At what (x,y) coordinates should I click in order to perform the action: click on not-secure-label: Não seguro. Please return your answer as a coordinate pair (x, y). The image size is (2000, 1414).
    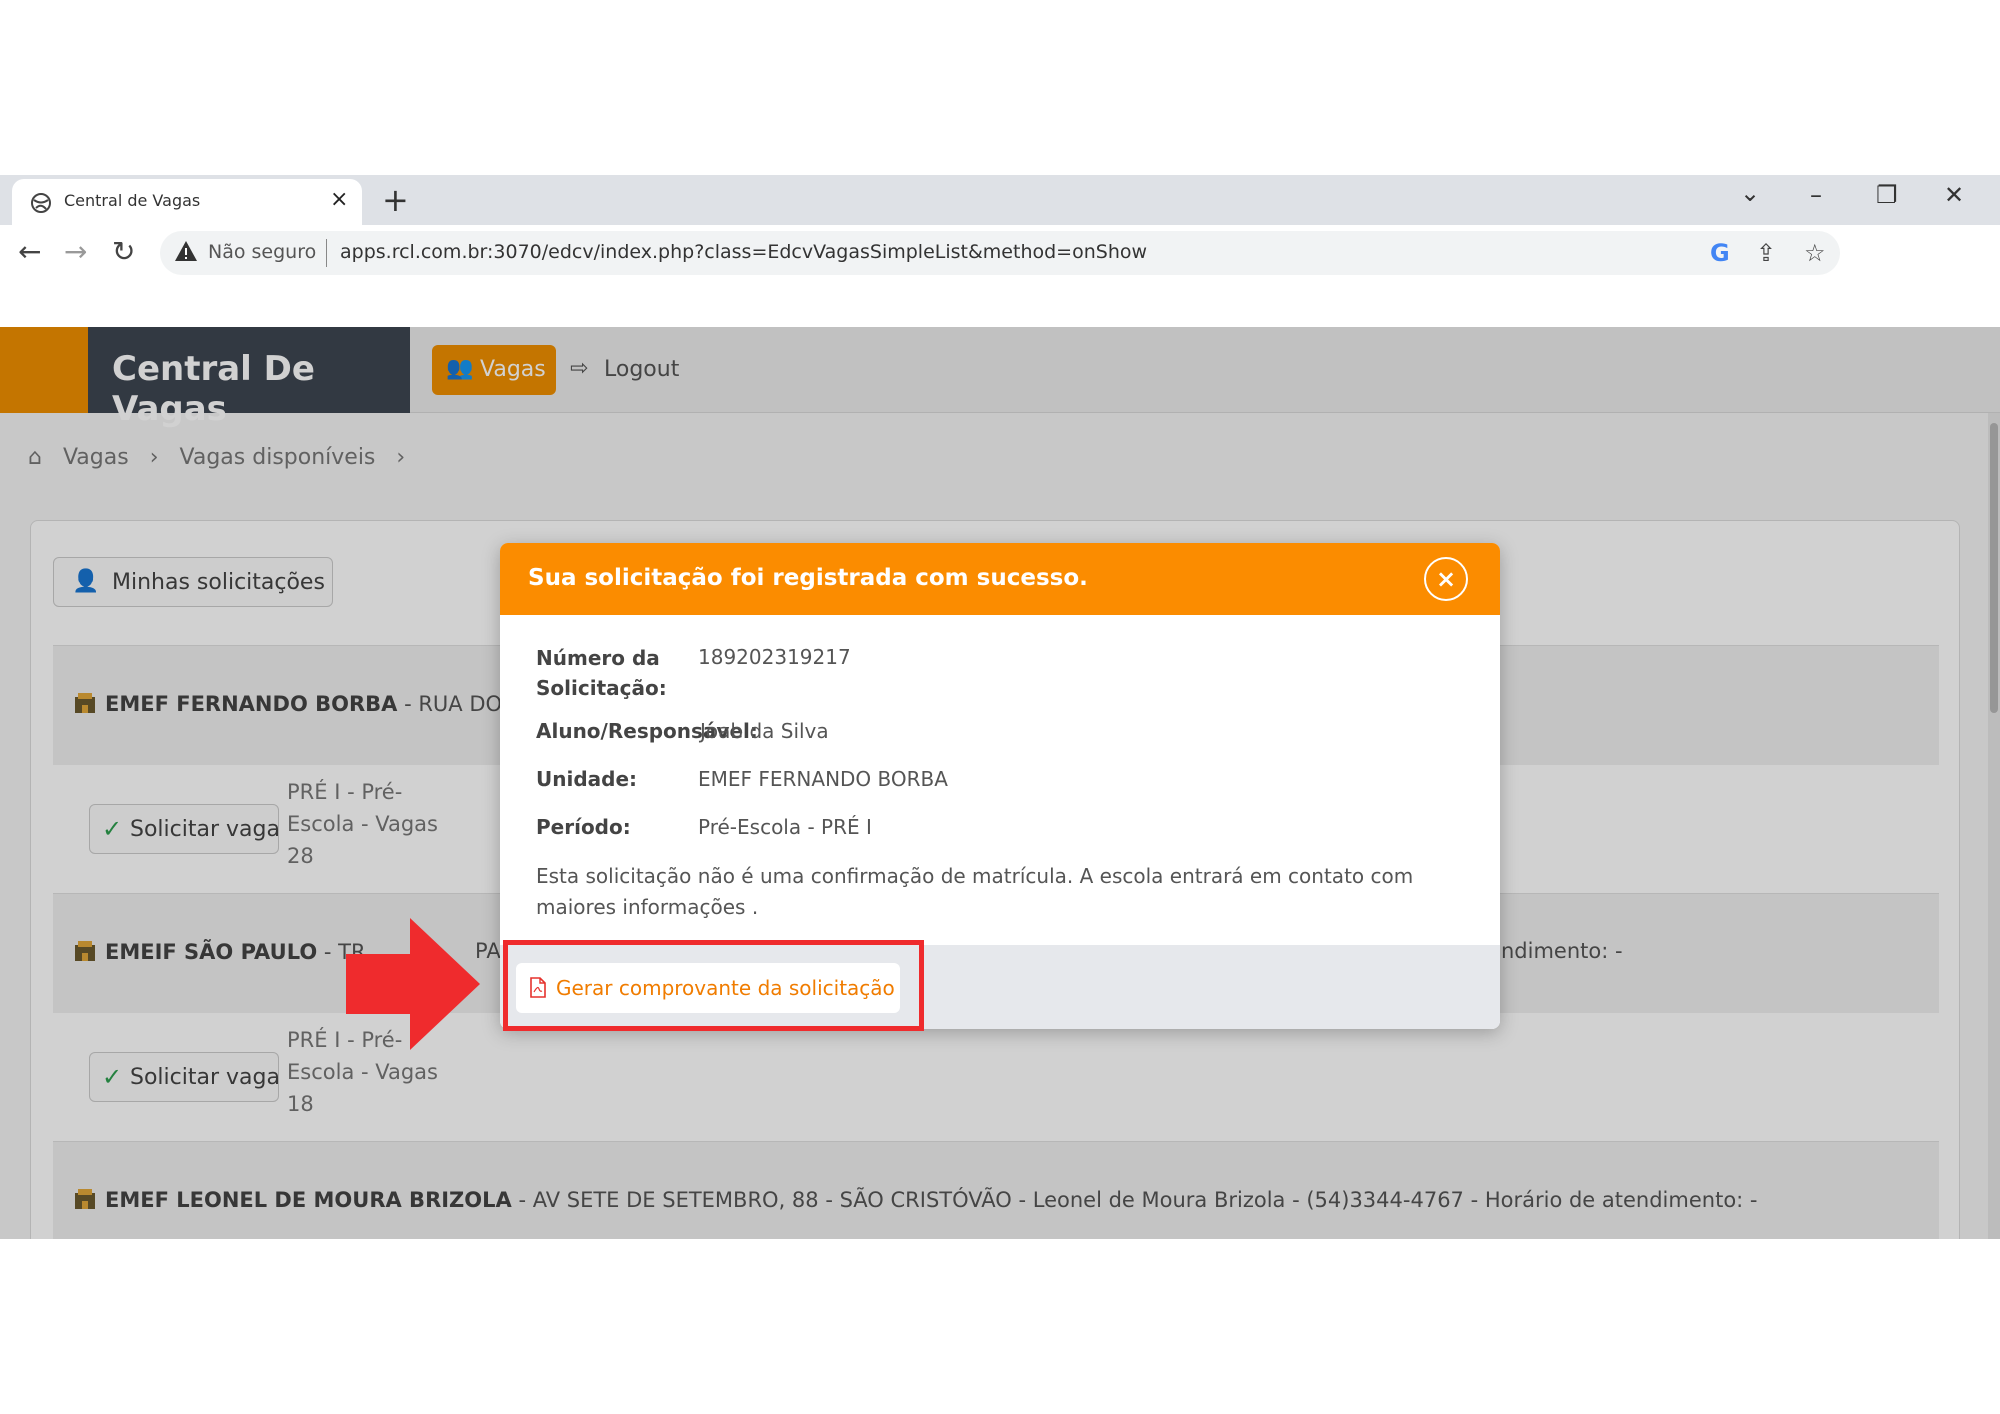
    Looking at the image, I should click on (262, 252).